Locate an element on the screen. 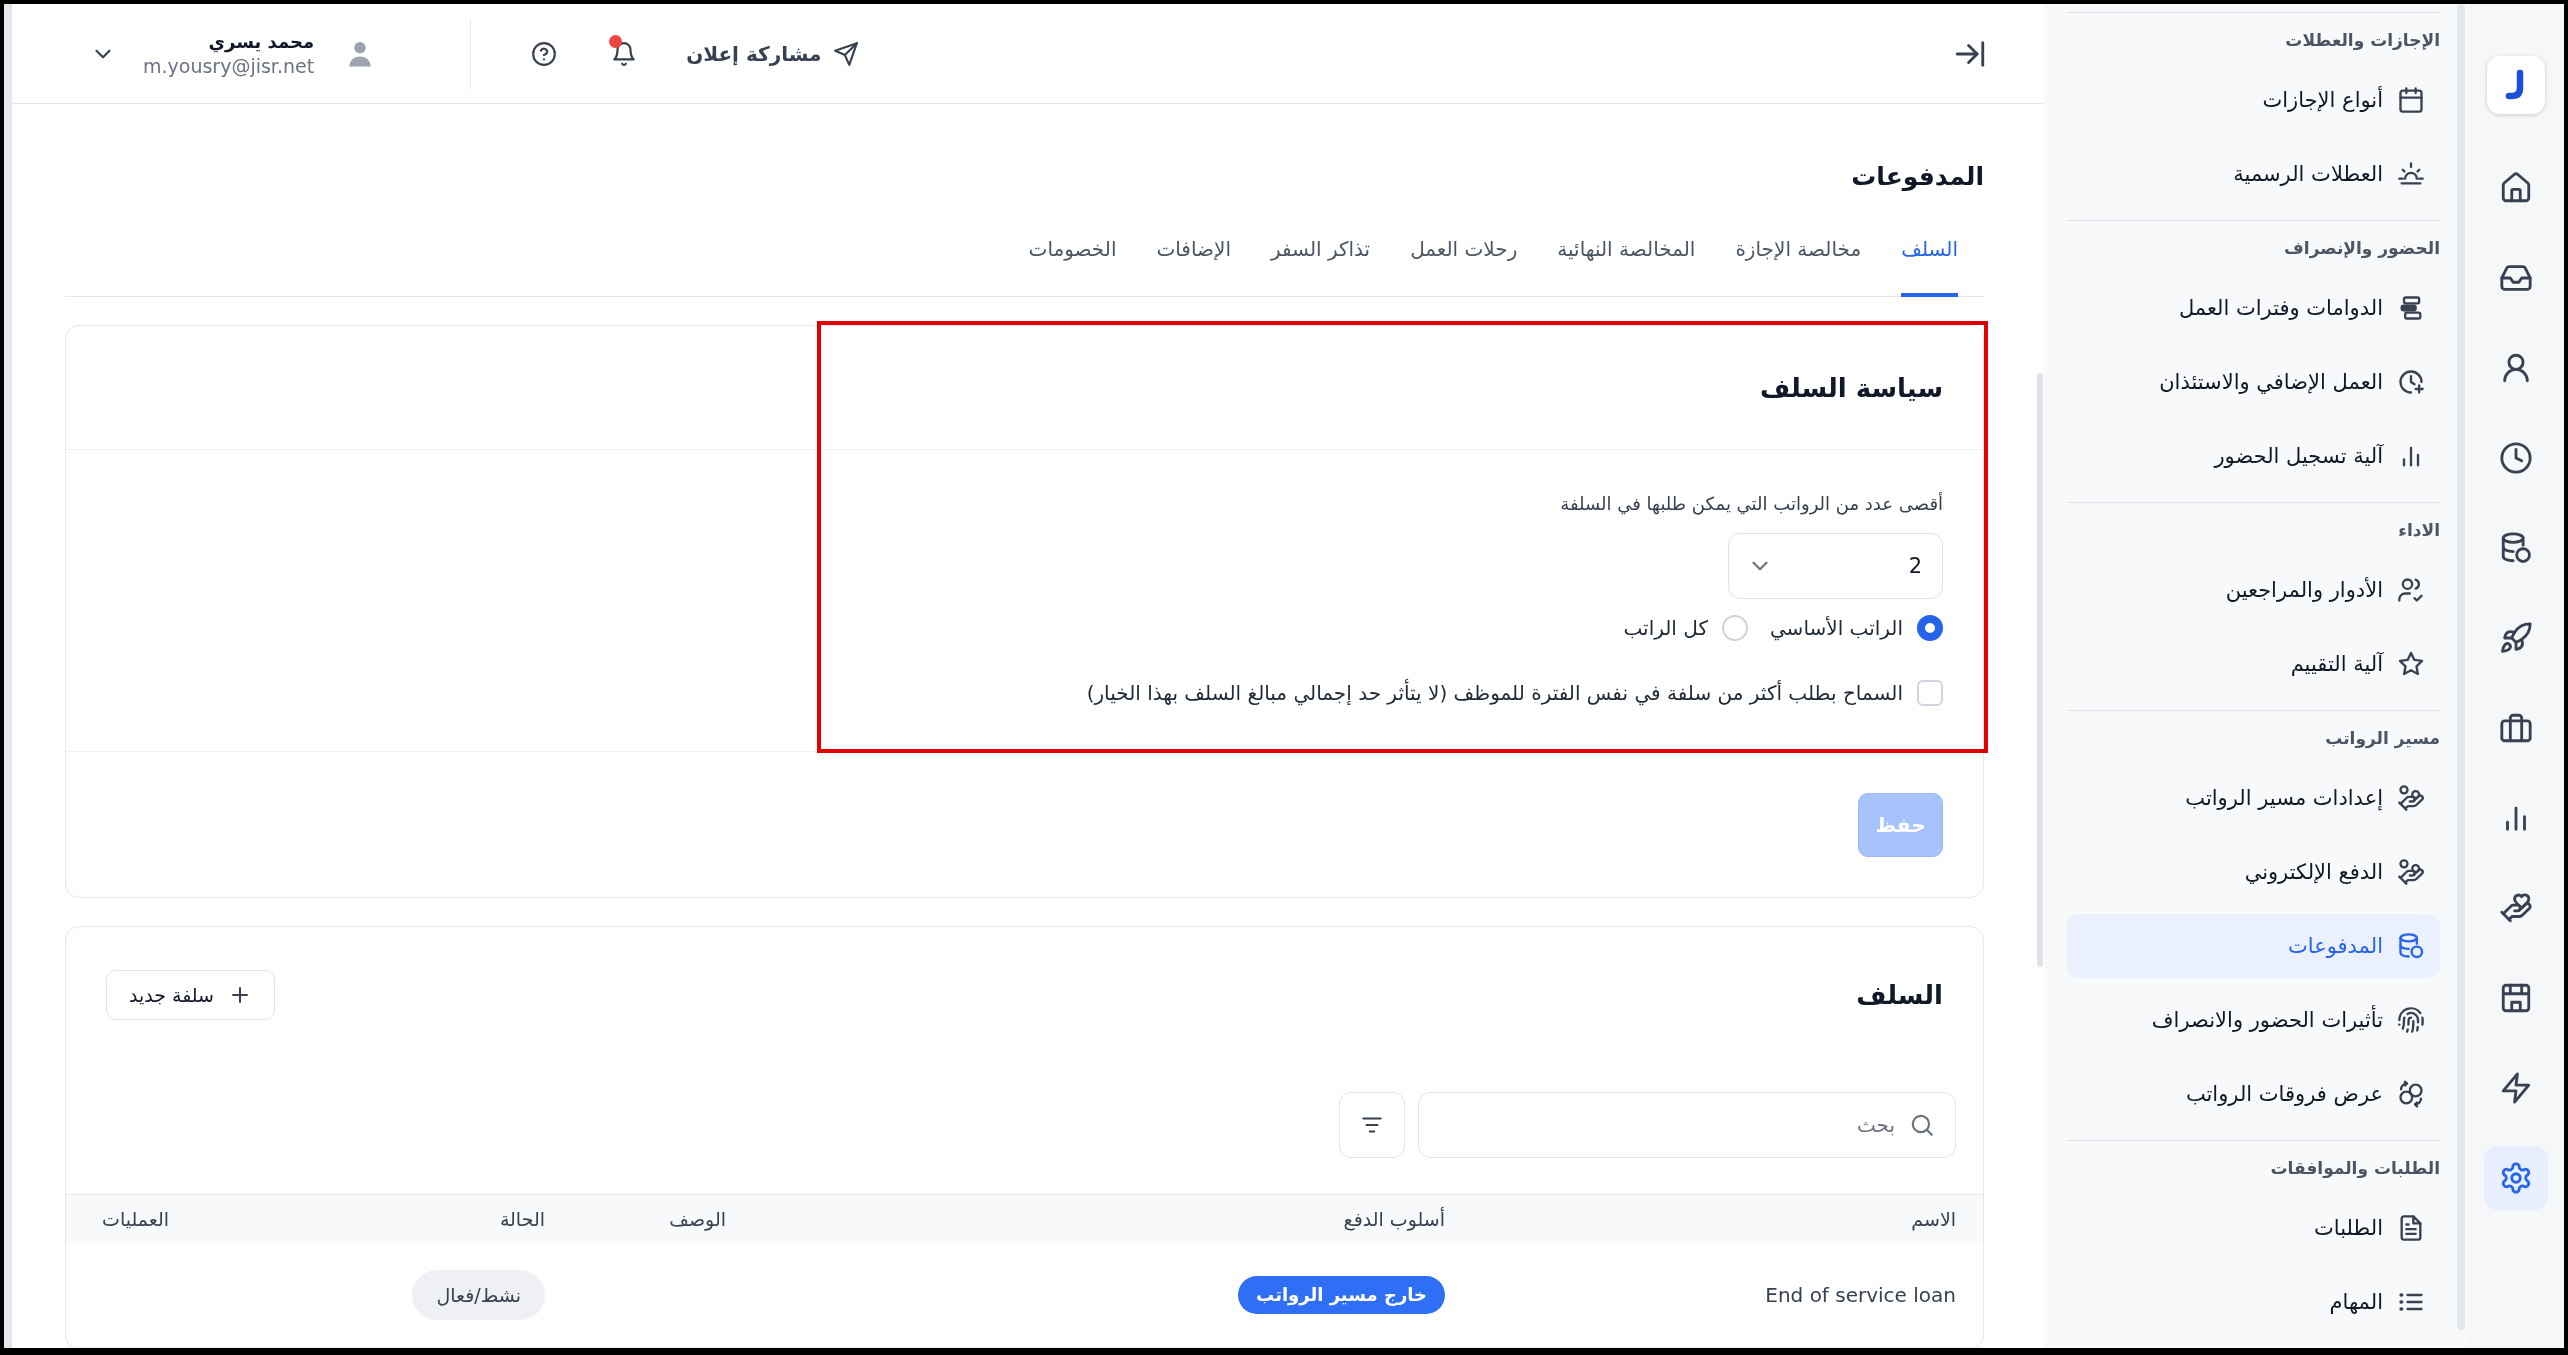 This screenshot has height=1355, width=2568. radio-label: كل الراتب is located at coordinates (1665, 628).